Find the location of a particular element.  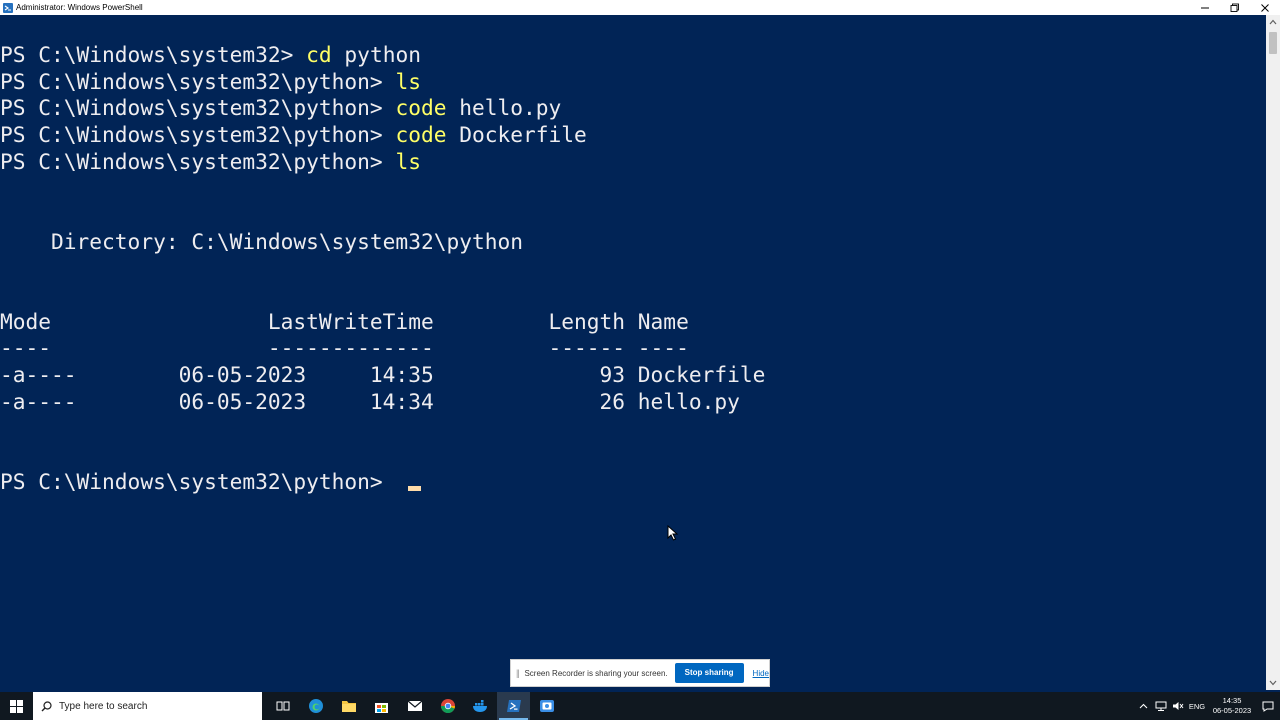

close-button is located at coordinates (1265, 7).